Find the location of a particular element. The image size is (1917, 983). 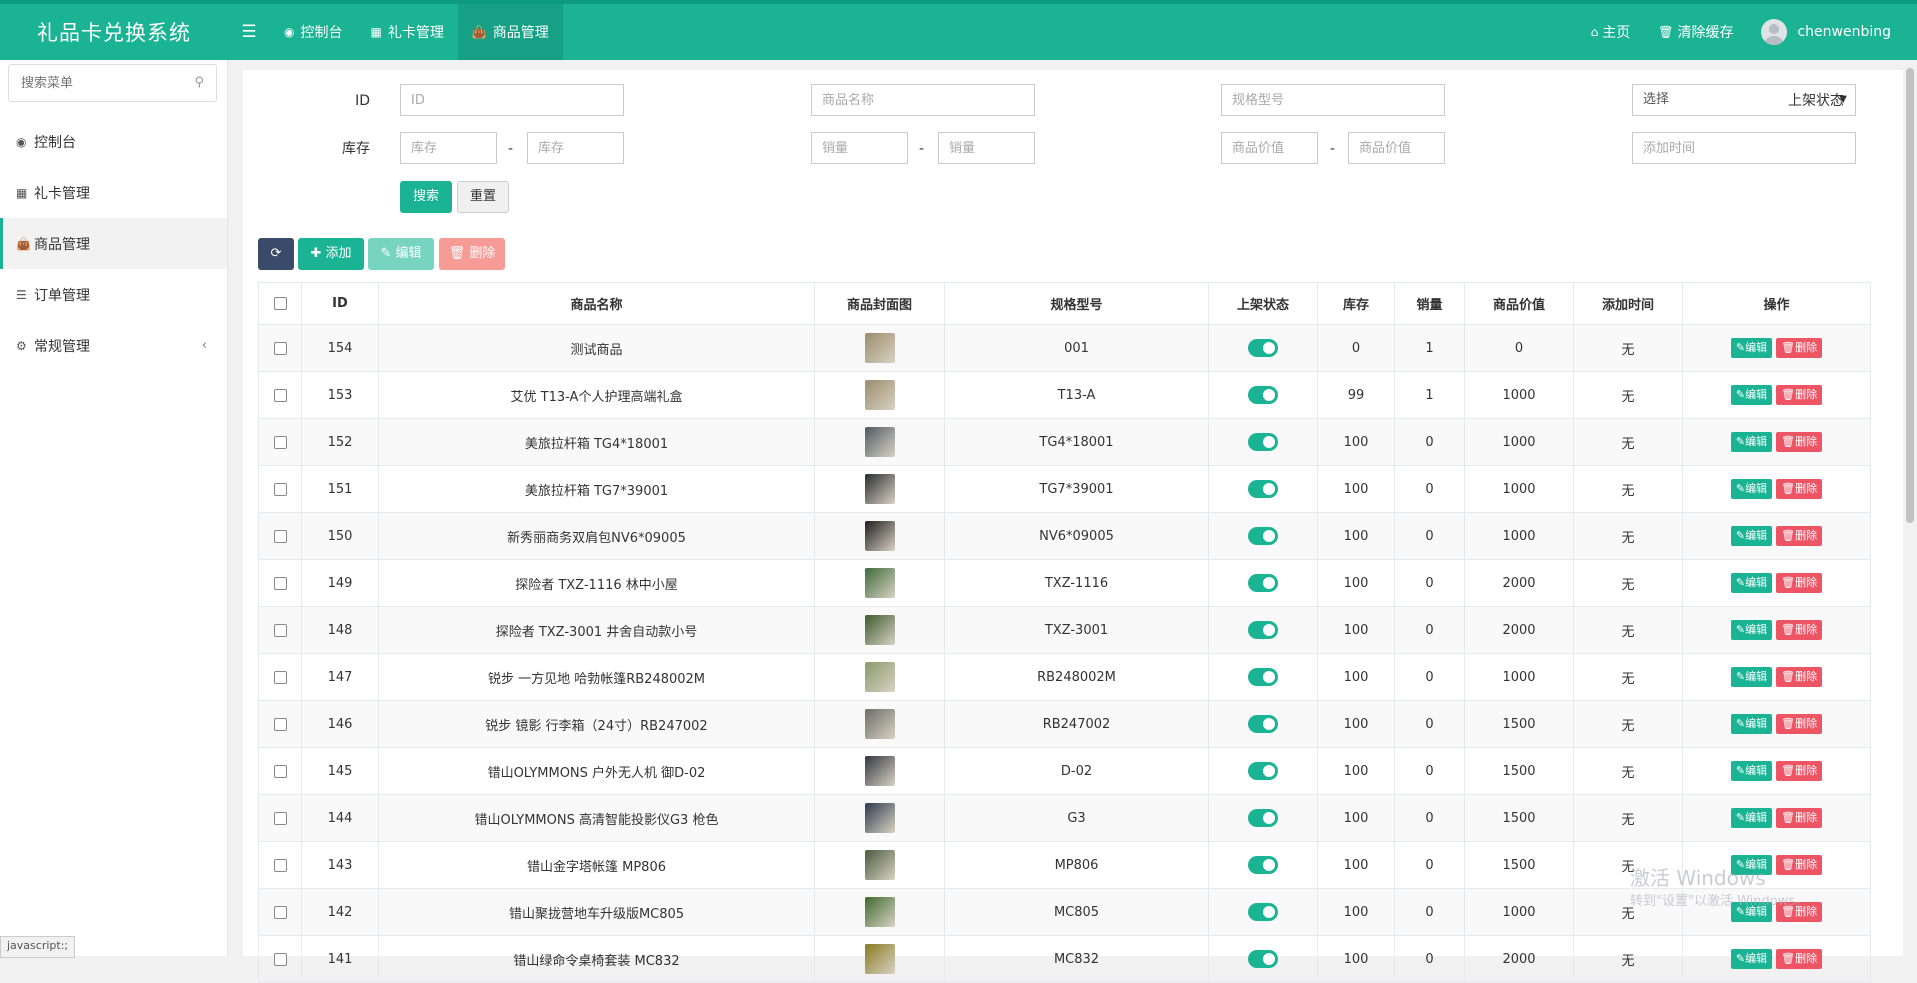

clear-cache-link: 🗑 清除缓存 is located at coordinates (1695, 32).